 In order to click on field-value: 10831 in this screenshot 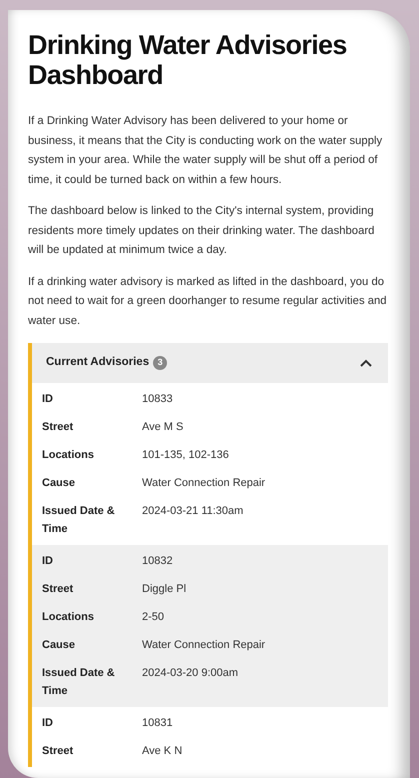, I will do `click(157, 723)`.